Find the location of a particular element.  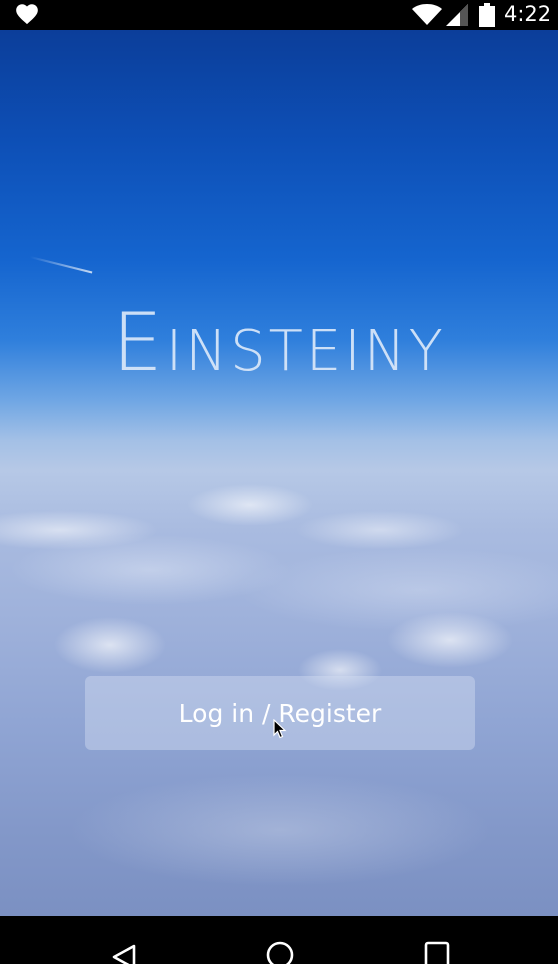

navigation-bar is located at coordinates (279, 940).